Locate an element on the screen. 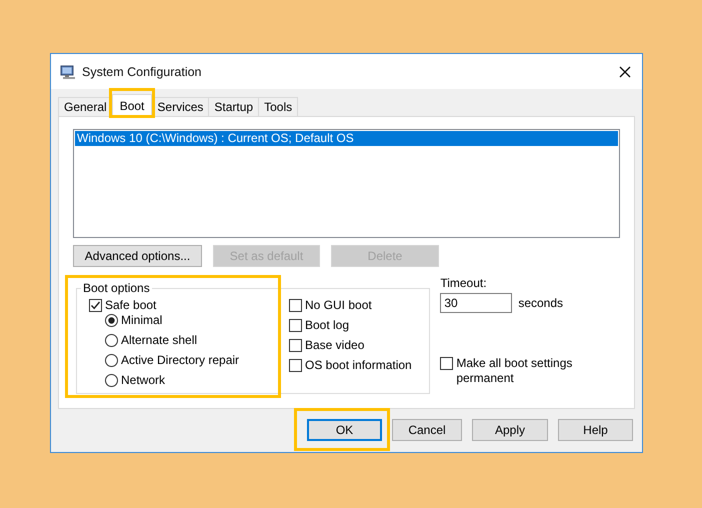 This screenshot has width=702, height=508. button: OK is located at coordinates (344, 430).